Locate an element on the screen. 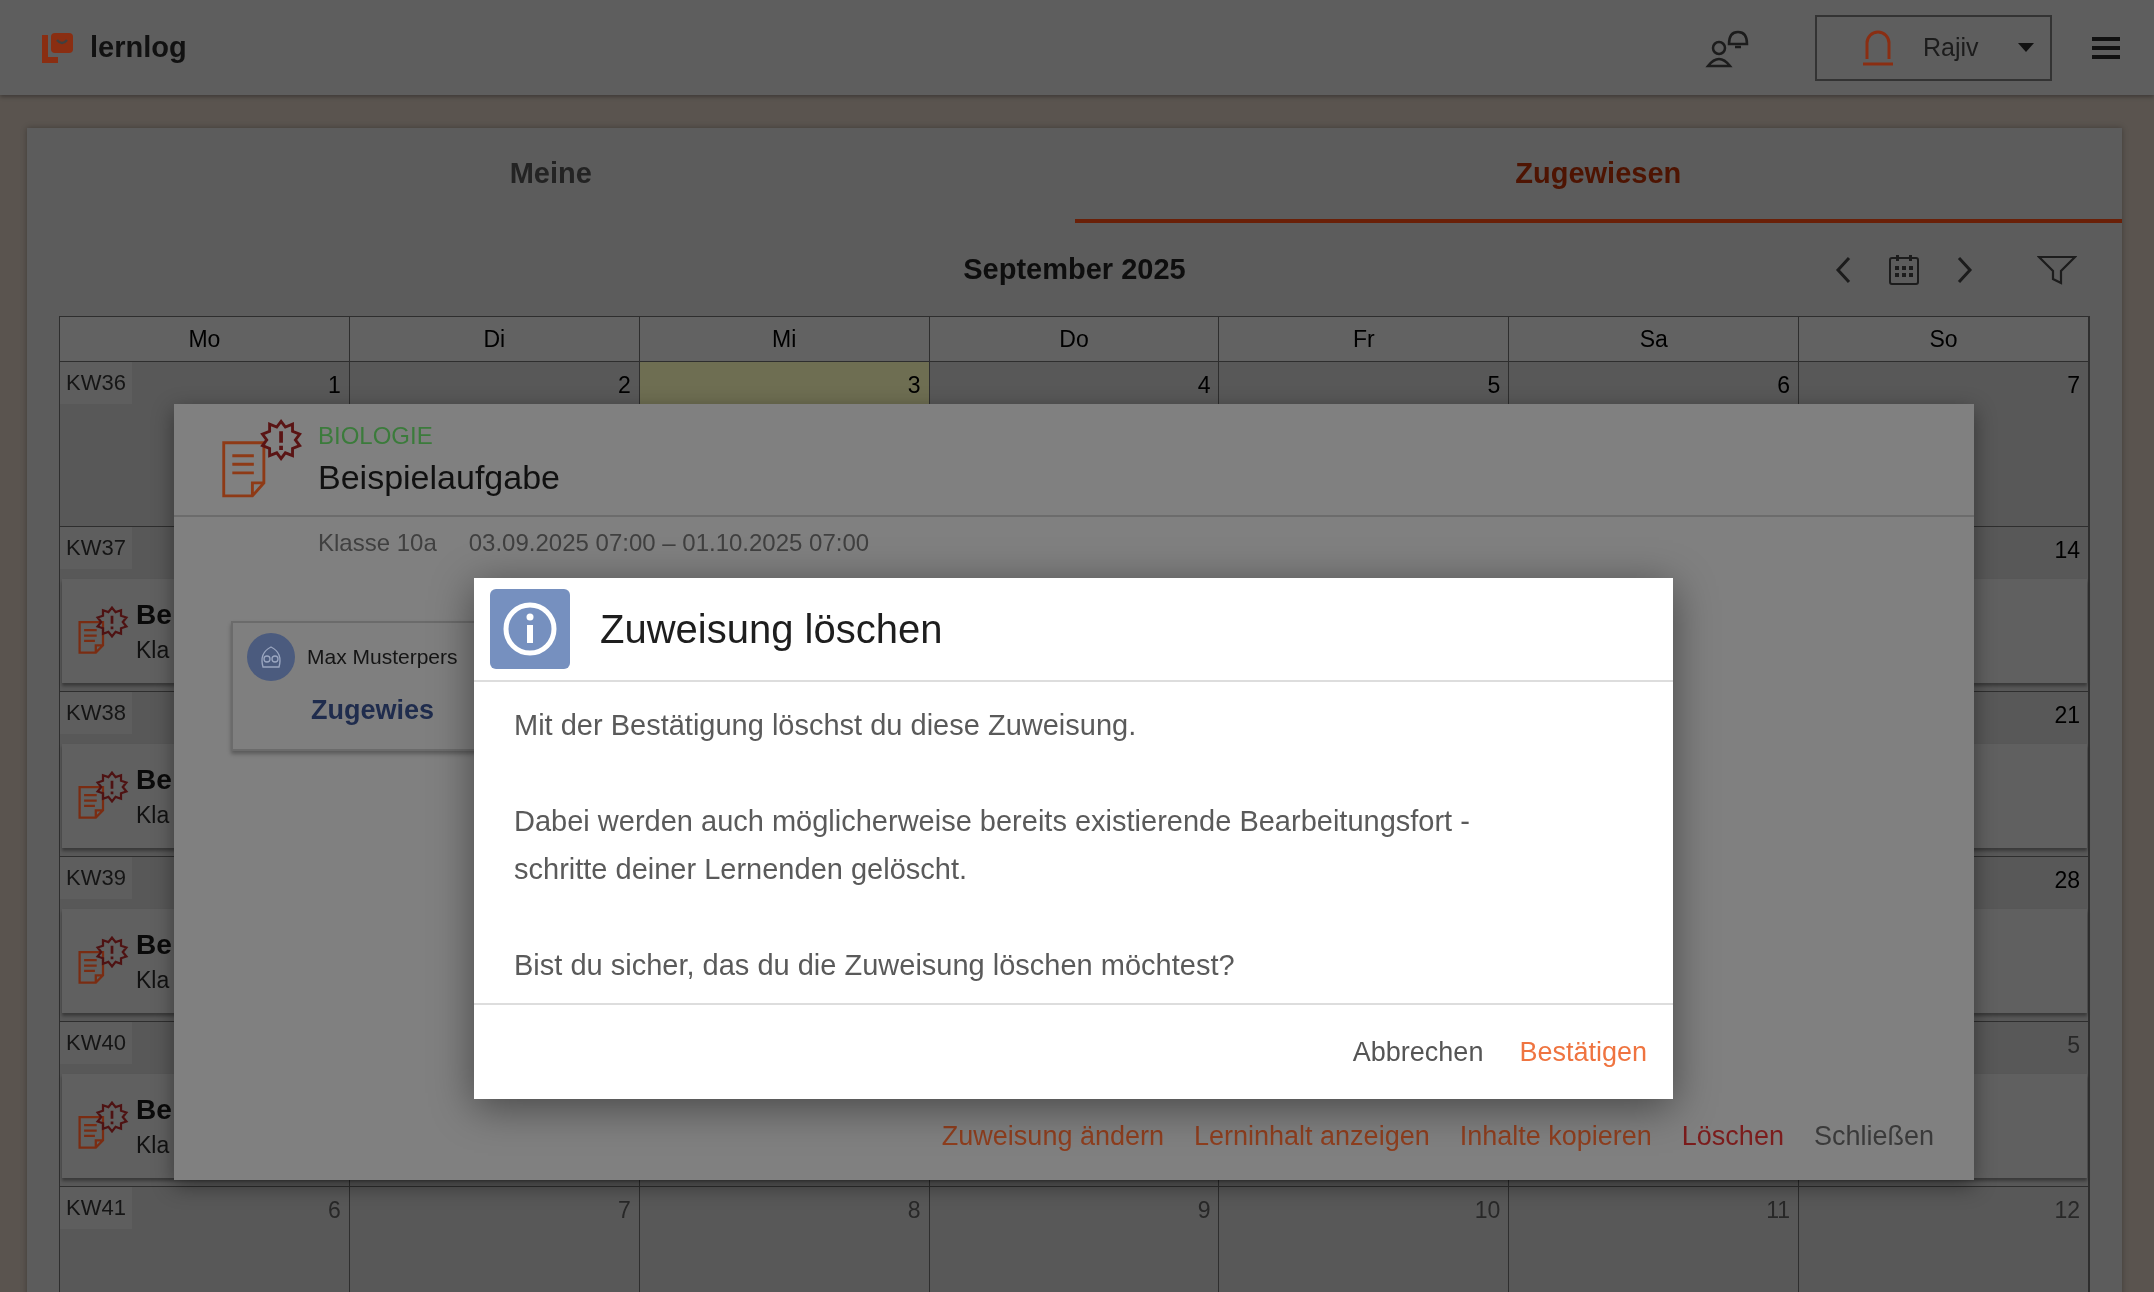 The width and height of the screenshot is (2154, 1292). chevron-left-icon is located at coordinates (1843, 269).